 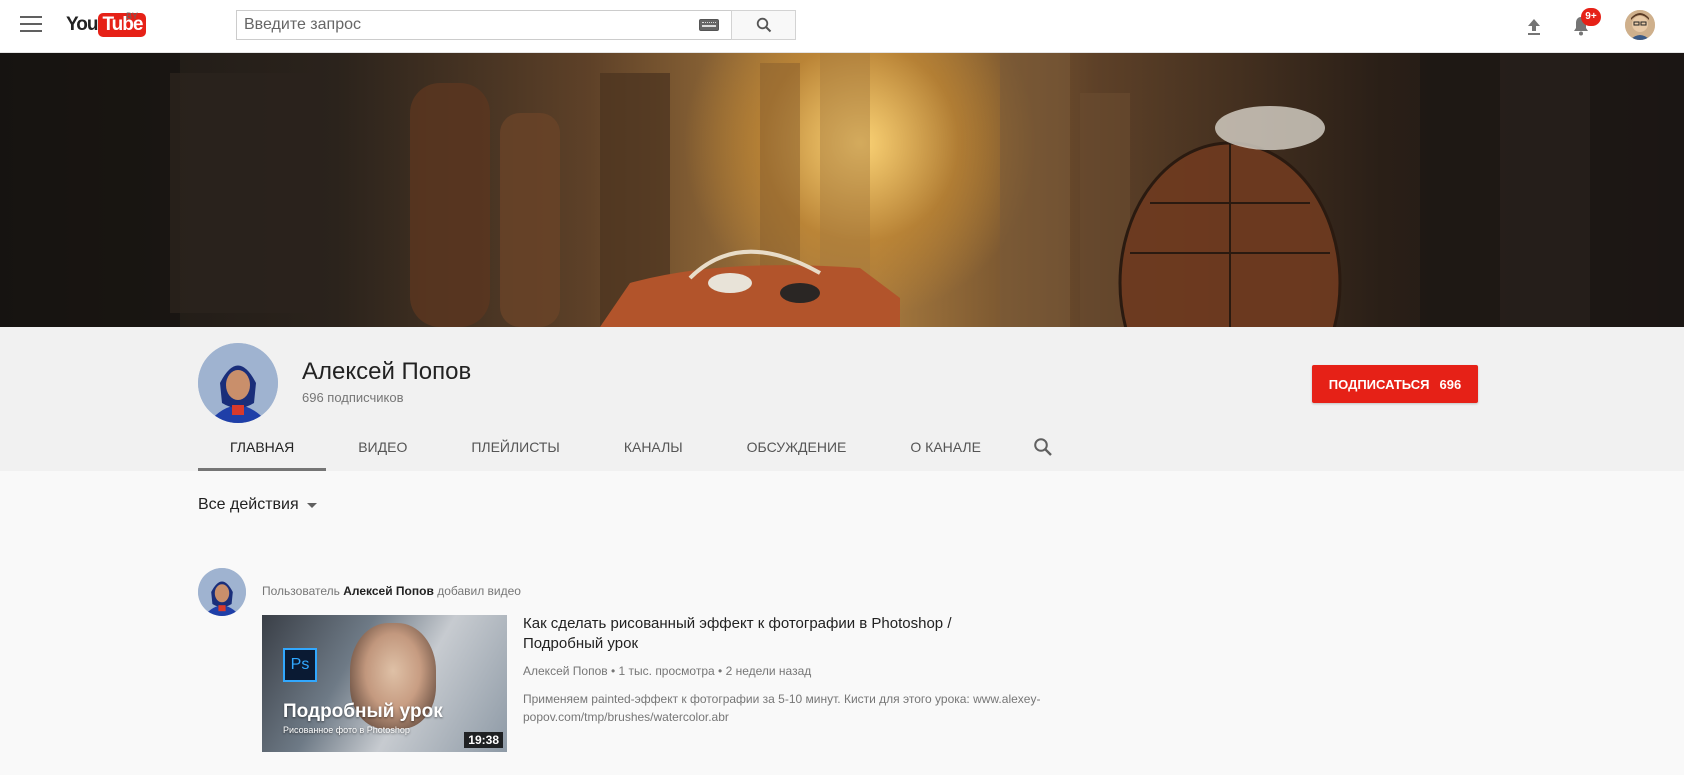 I want to click on video-age: 2 недели назад, so click(x=768, y=671).